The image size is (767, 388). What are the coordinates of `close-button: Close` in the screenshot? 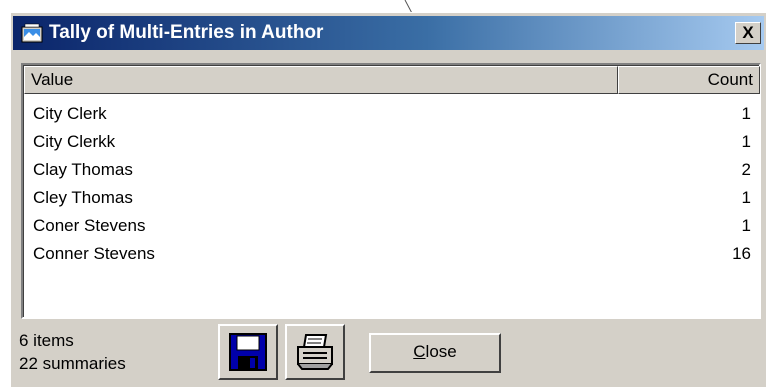 It's located at (435, 353).